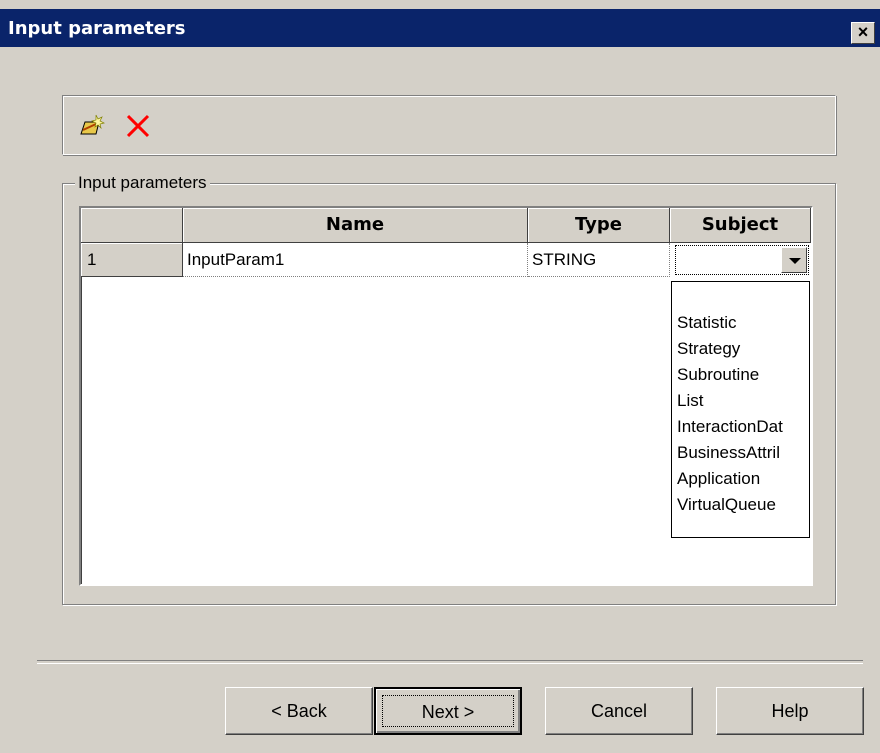  I want to click on close-icon: ×, so click(863, 32).